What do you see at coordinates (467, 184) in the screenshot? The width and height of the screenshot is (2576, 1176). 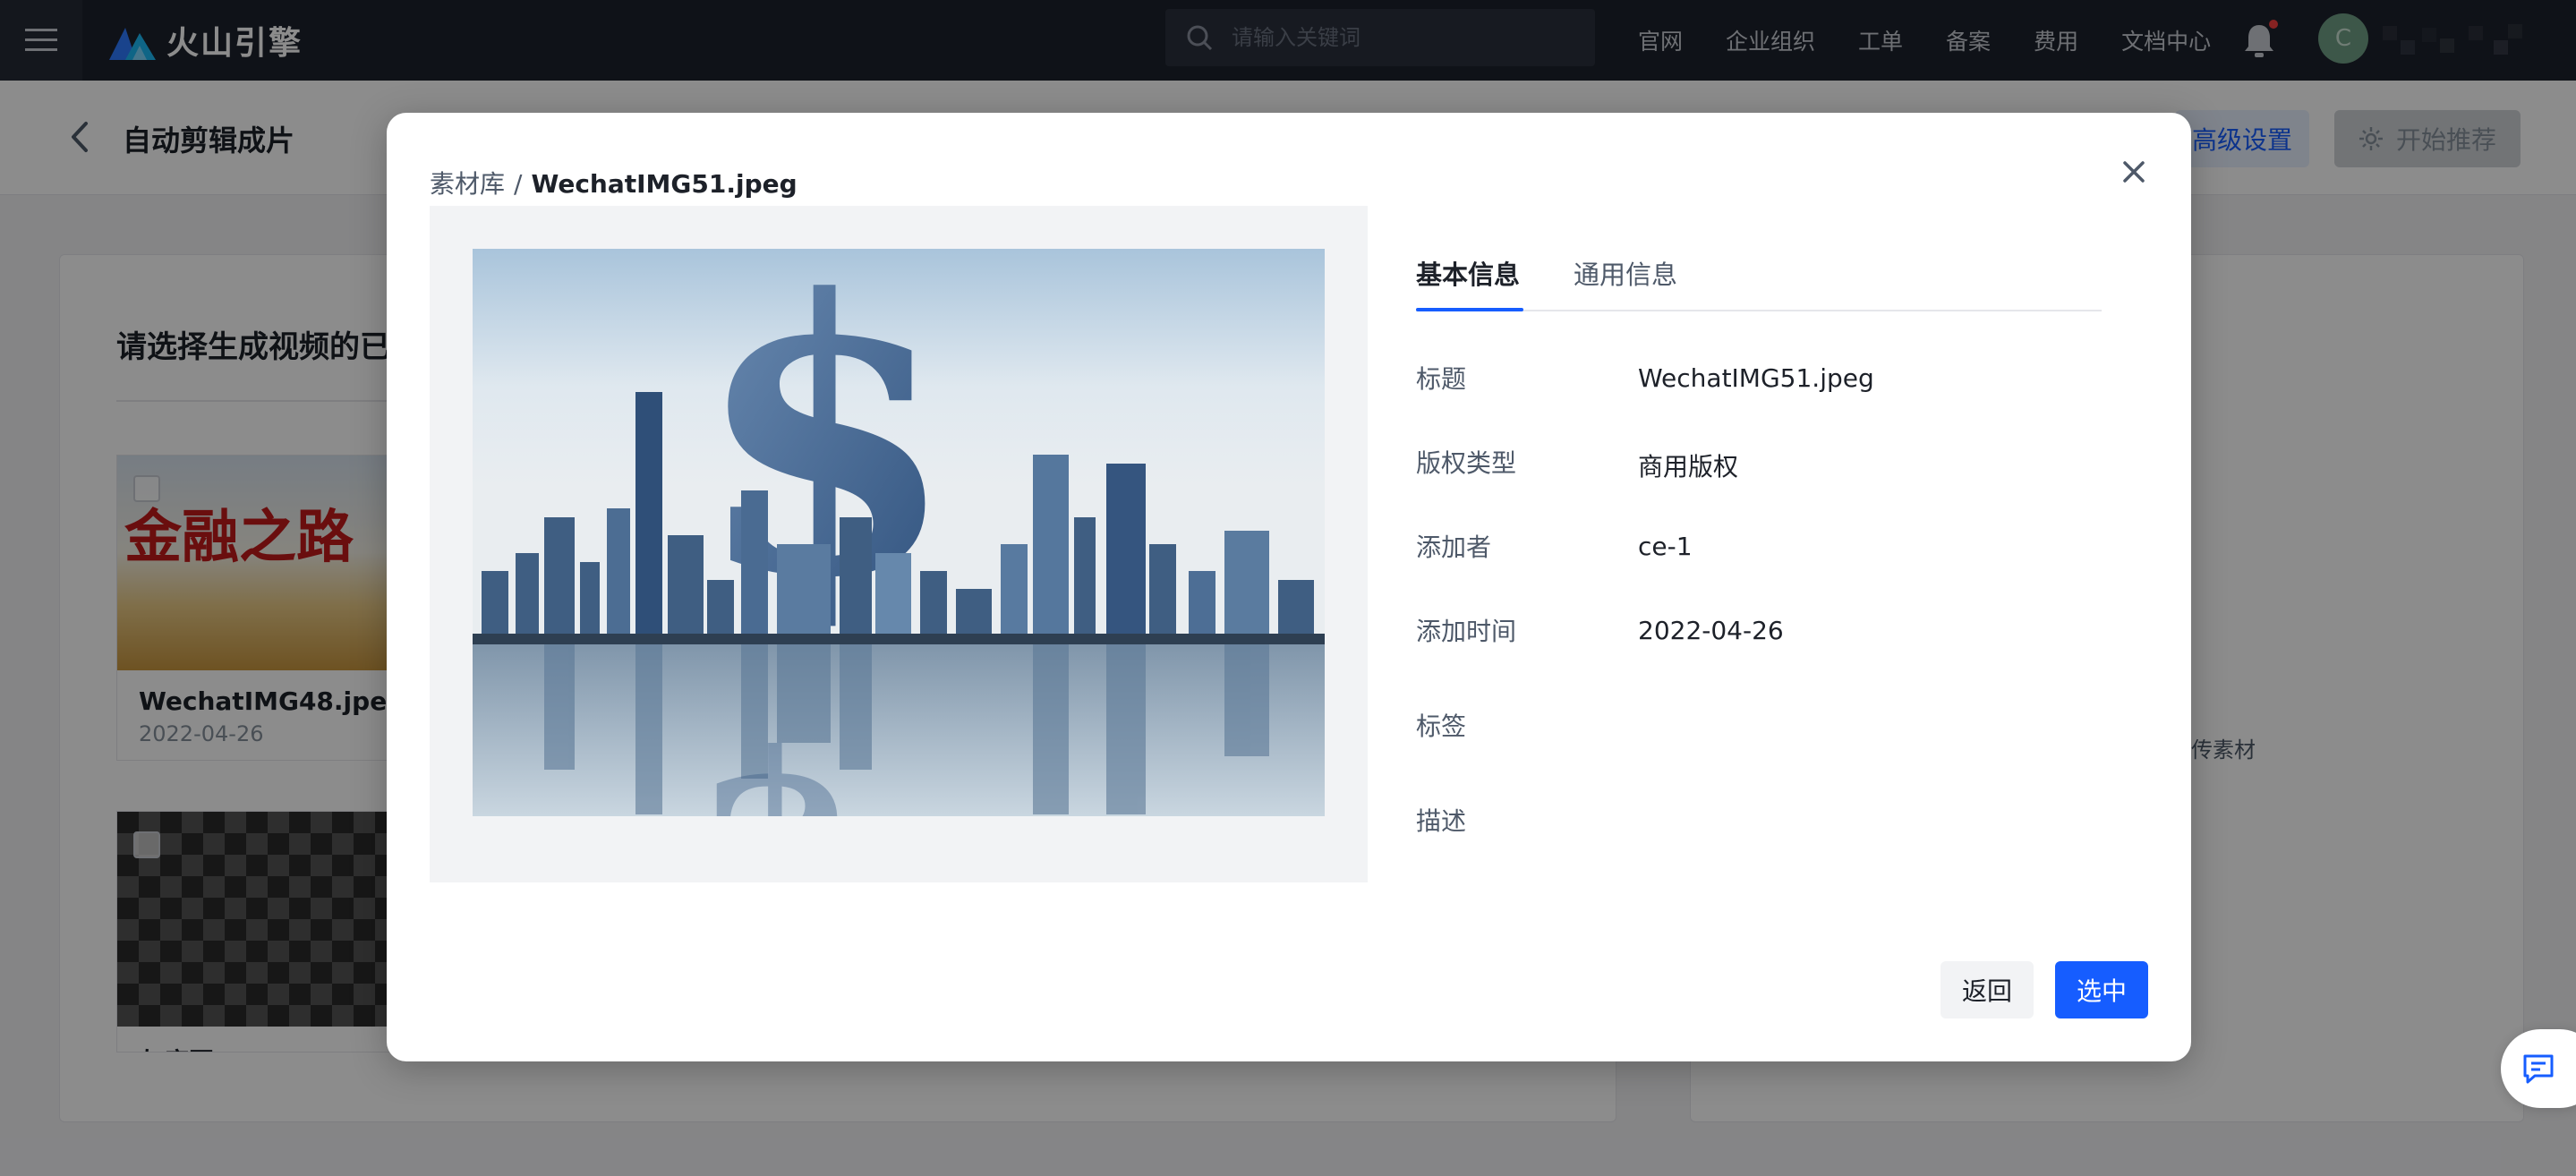 I see `breadcrumb-root: 素材库` at bounding box center [467, 184].